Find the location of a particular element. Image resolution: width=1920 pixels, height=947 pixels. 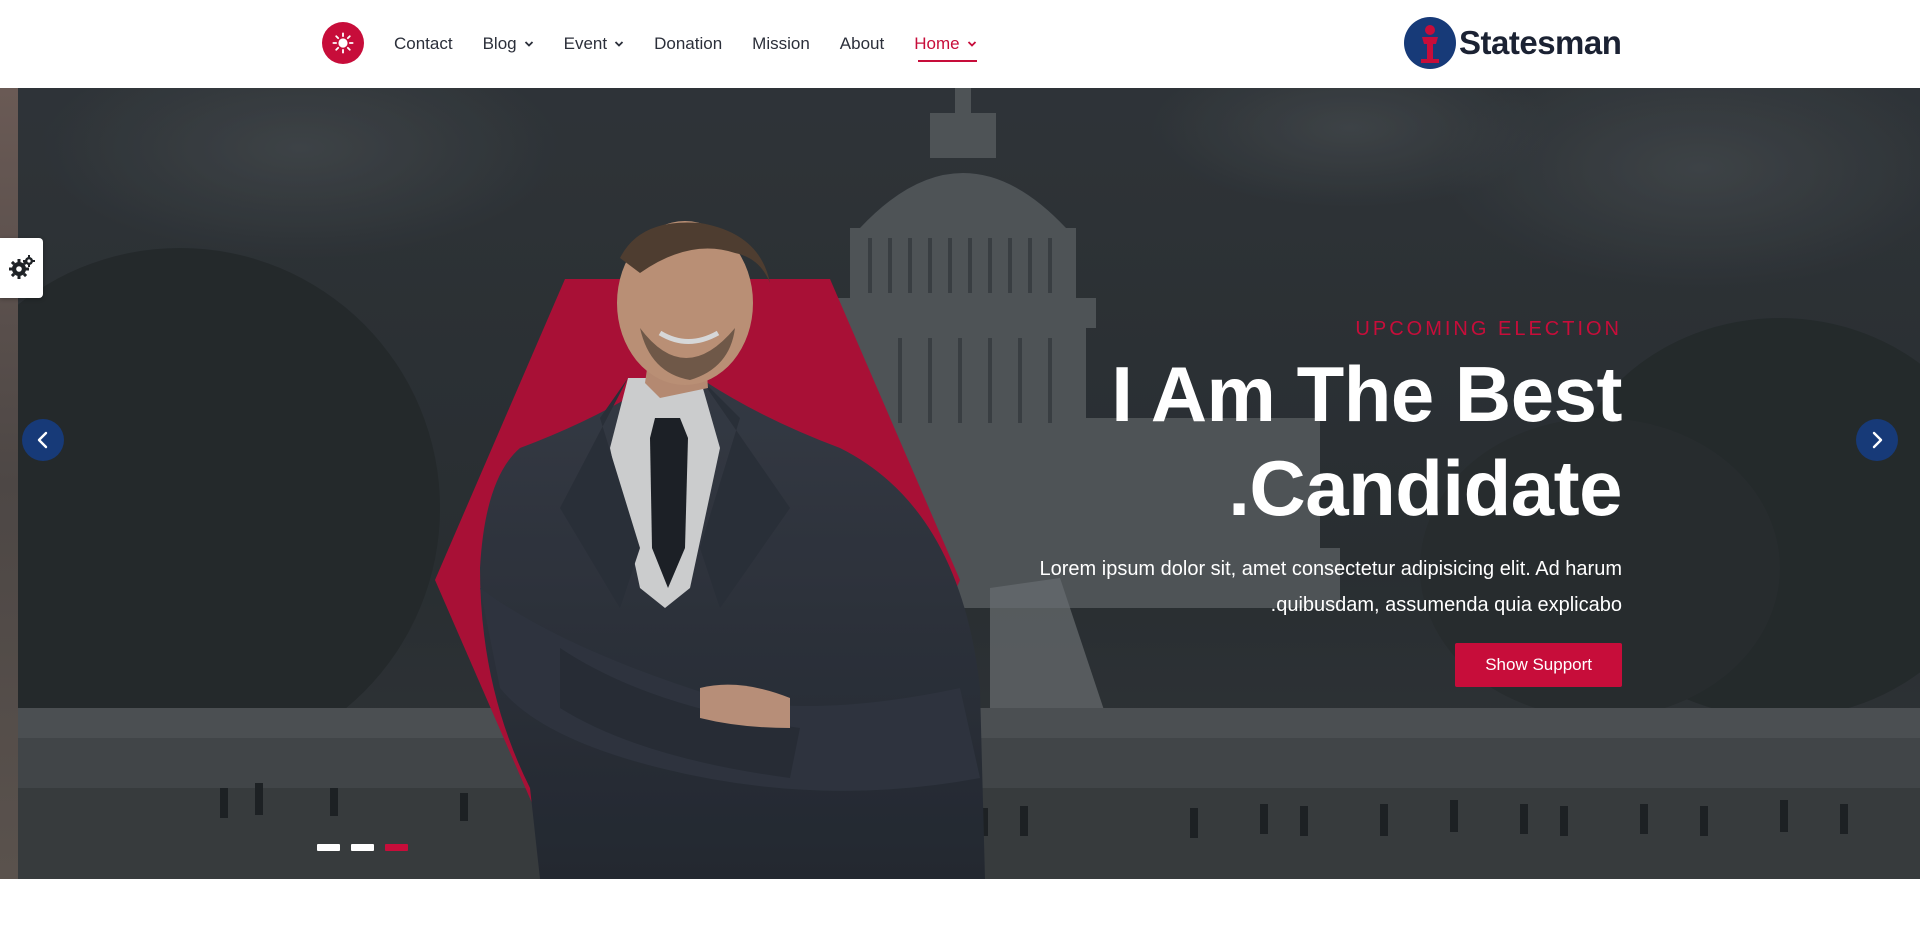

slider-pagination is located at coordinates (368, 847).